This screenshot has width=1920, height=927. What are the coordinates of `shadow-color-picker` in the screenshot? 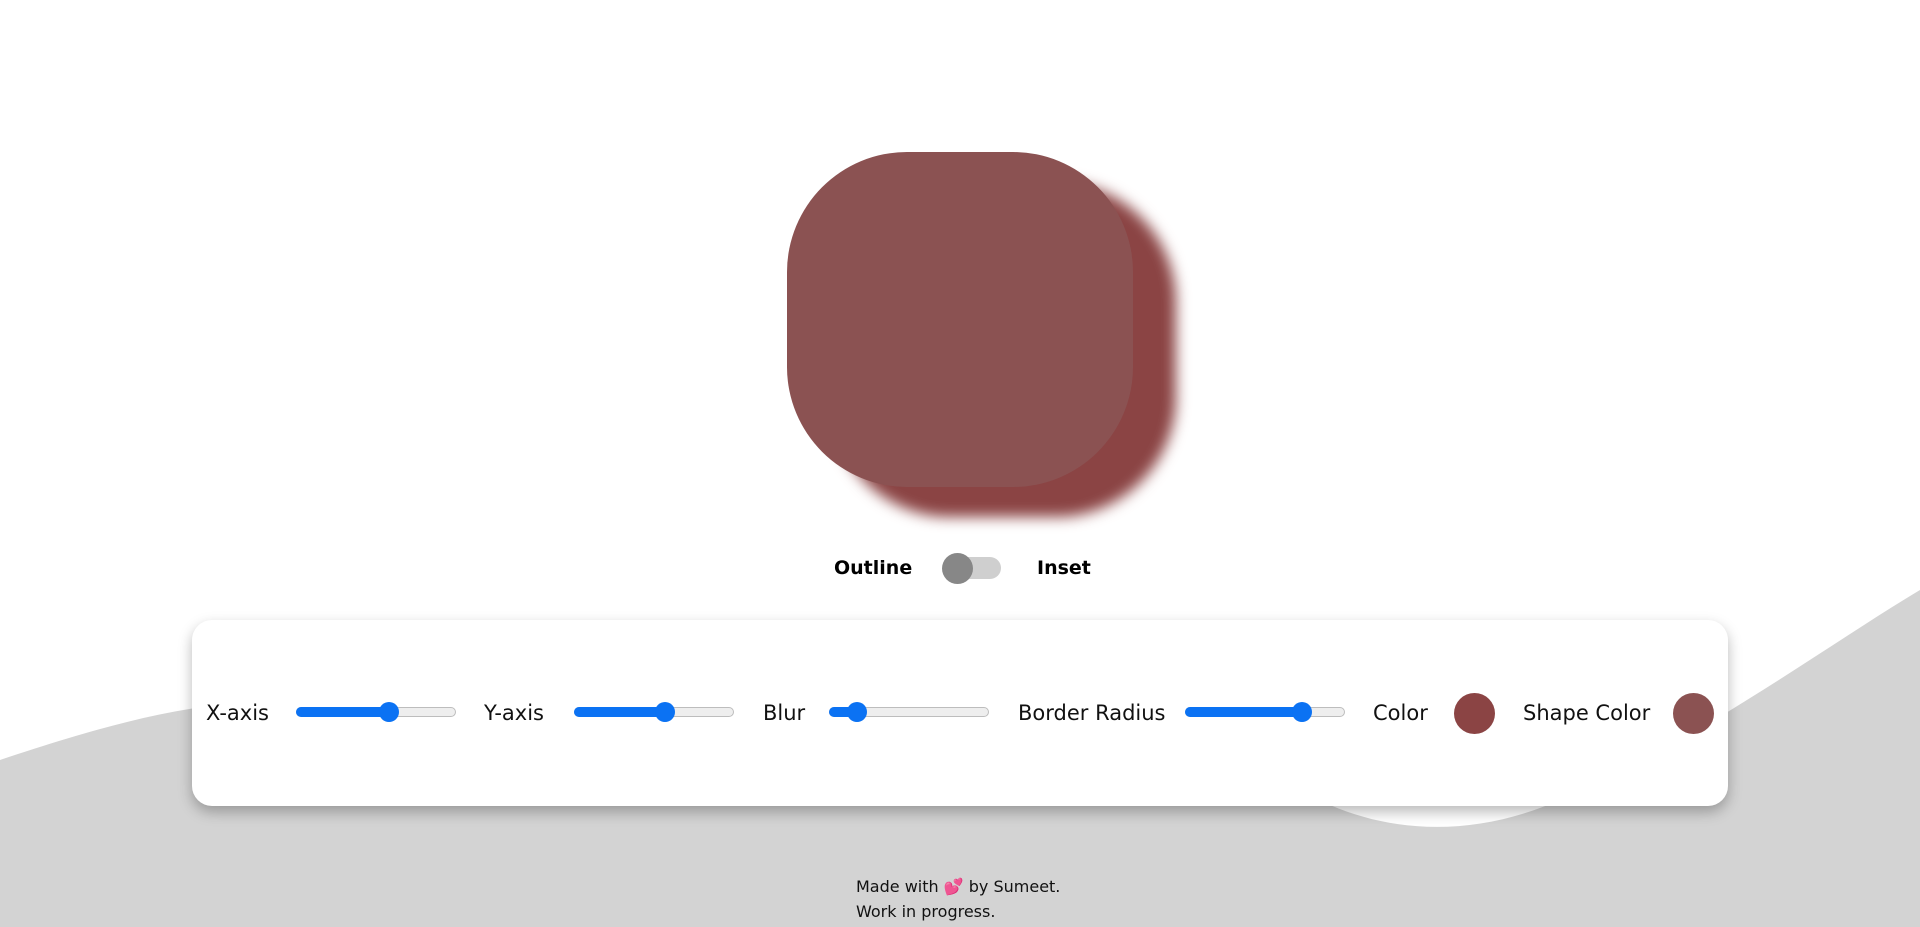 It's located at (1474, 713).